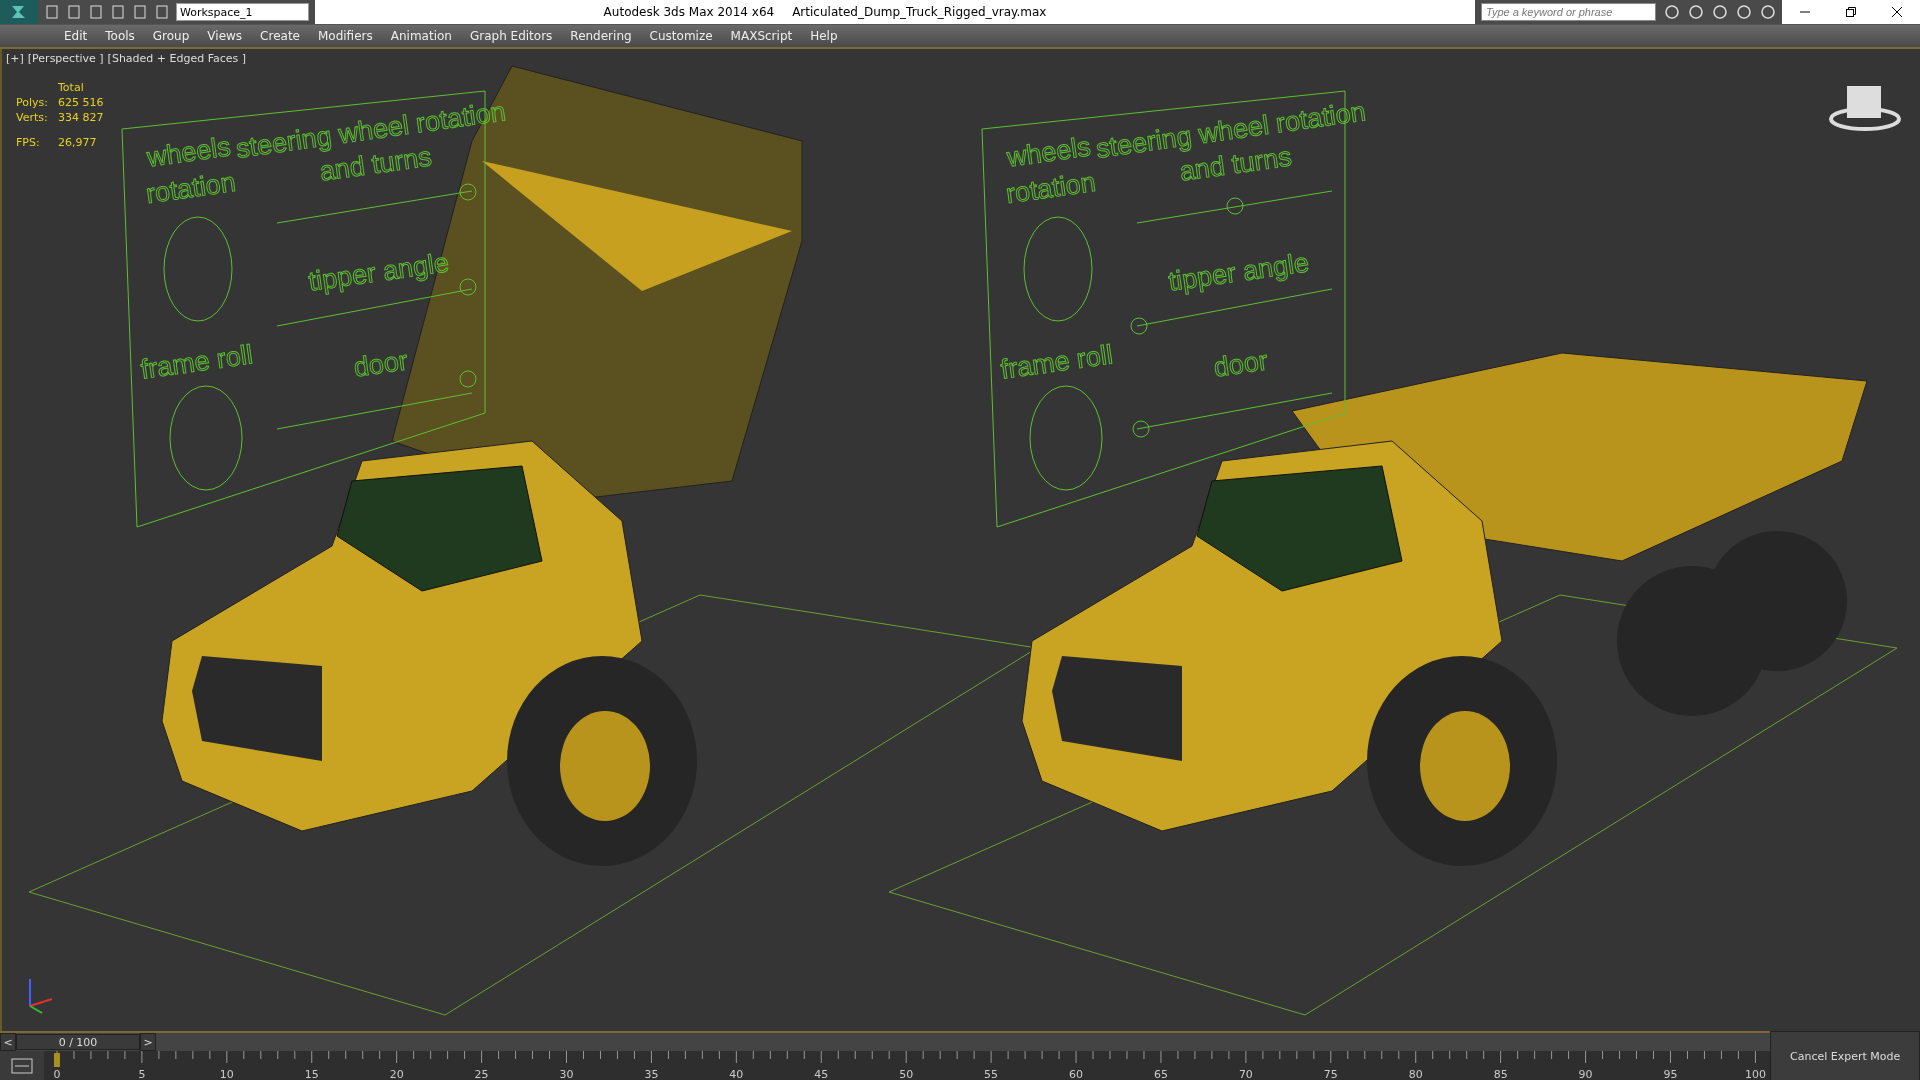  Describe the element at coordinates (345, 36) in the screenshot. I see `menu-item: Modifiers` at that location.